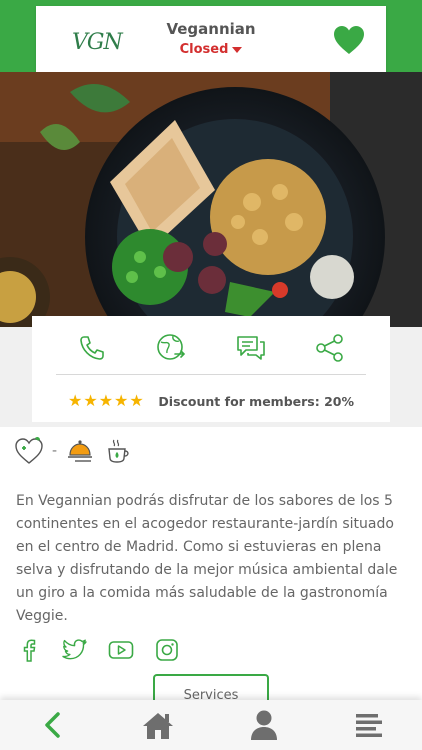 The width and height of the screenshot is (422, 750). Describe the element at coordinates (98, 650) in the screenshot. I see `social-links` at that location.